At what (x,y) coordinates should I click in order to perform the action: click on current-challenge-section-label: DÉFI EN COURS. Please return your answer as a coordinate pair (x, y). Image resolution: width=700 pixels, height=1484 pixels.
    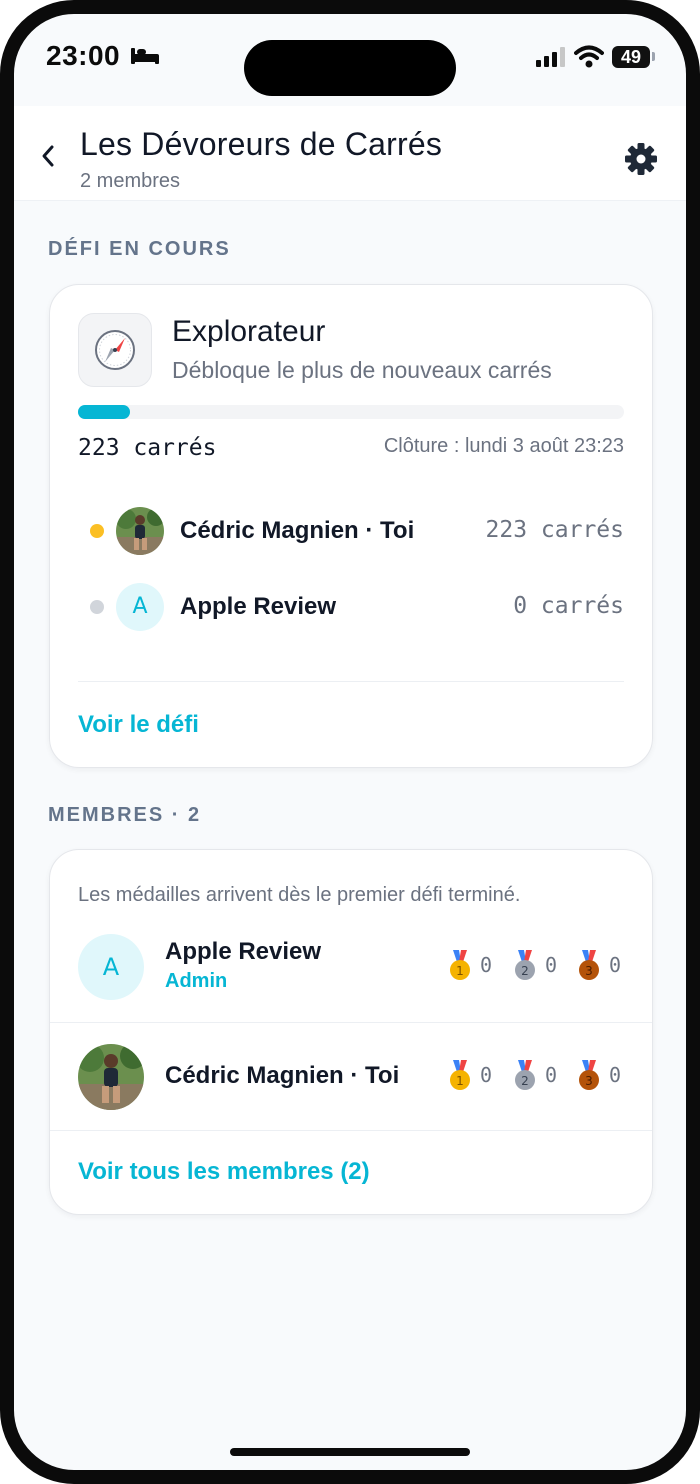
    Looking at the image, I should click on (139, 249).